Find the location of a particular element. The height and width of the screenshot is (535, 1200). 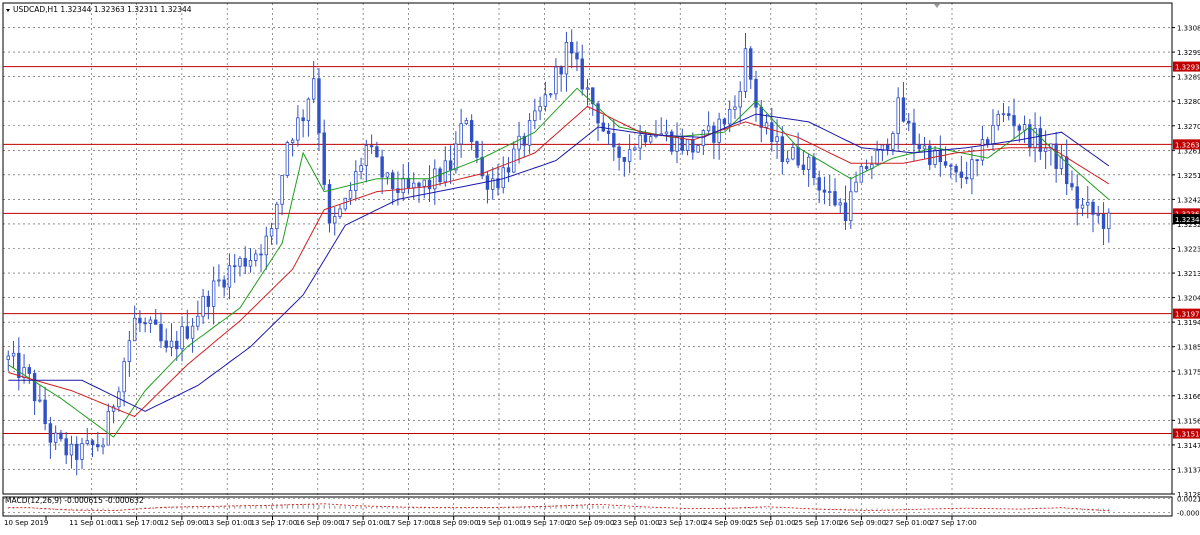

y-tick-label: 1.31755 is located at coordinates (1188, 372).